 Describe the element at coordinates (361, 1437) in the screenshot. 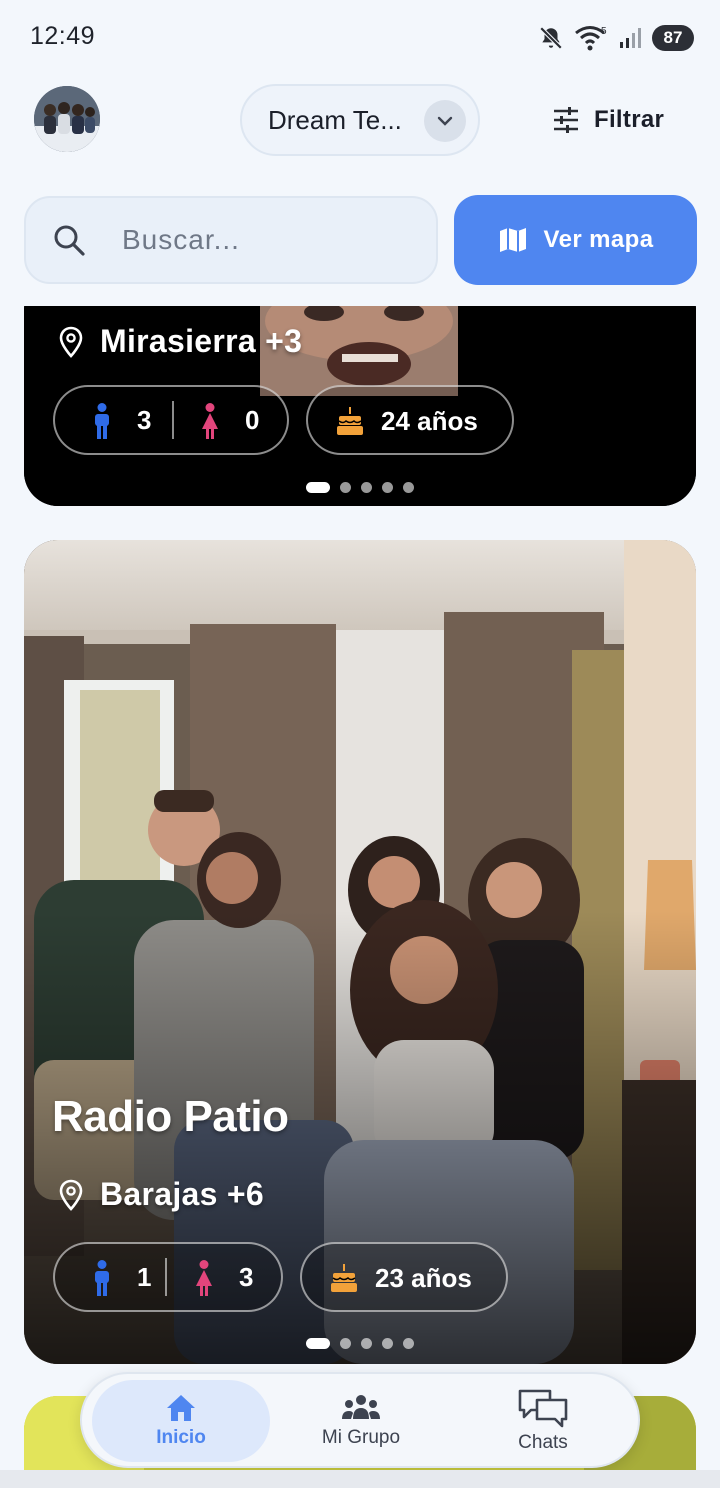

I see `nav-my-group-label: Mi Grupo` at that location.